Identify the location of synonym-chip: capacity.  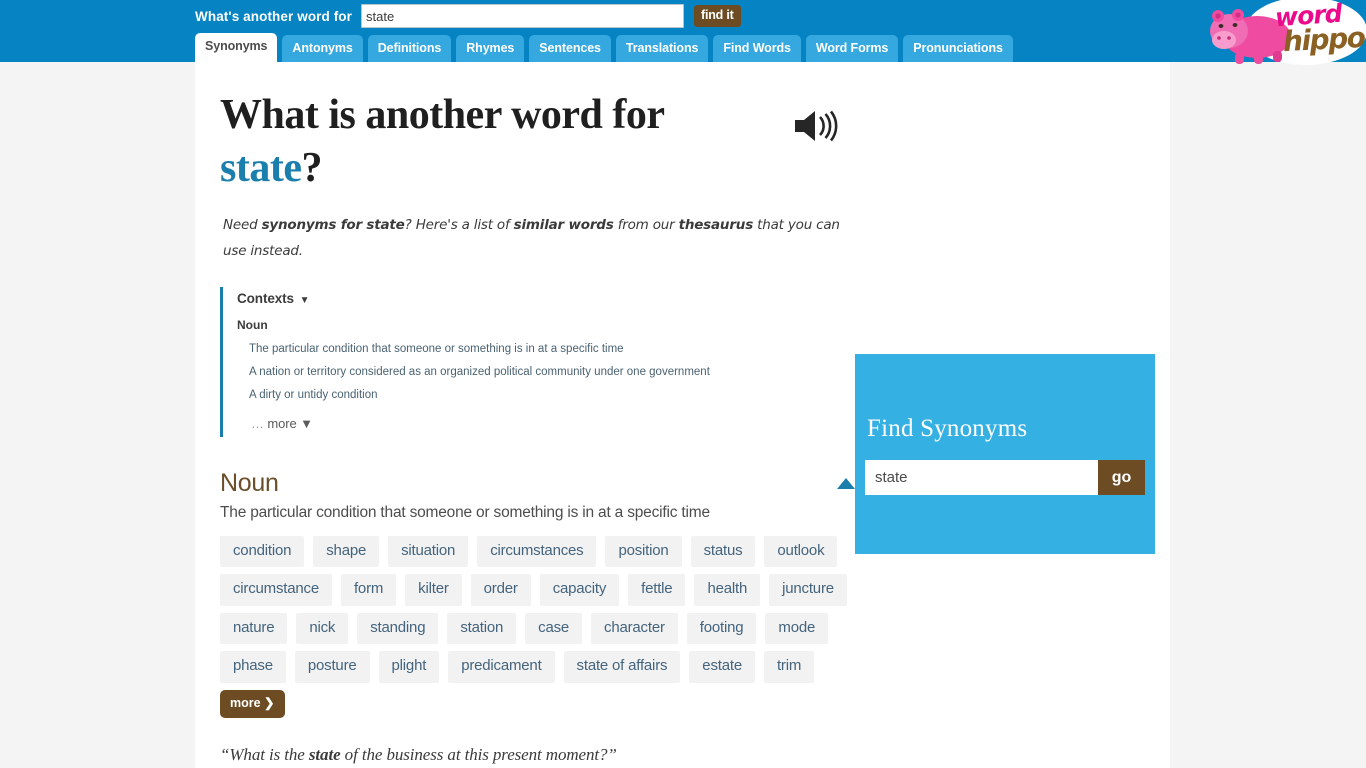
(579, 590).